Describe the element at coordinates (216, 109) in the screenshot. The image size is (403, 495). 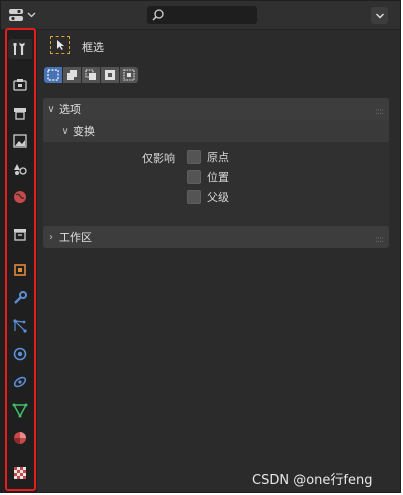
I see `options-panel-header: ∨ 选项 ::::` at that location.